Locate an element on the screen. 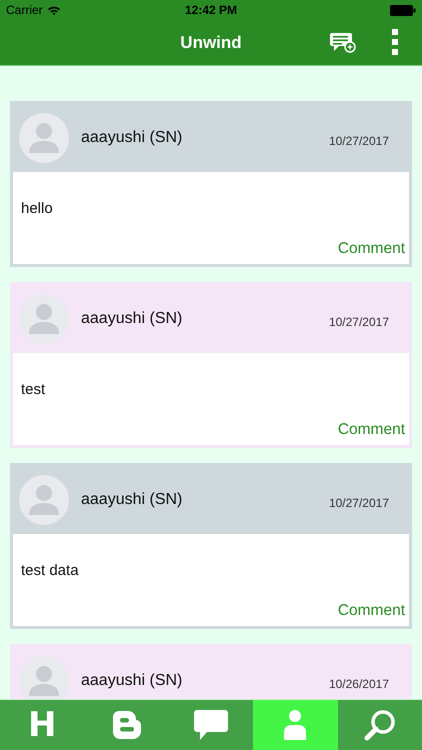  carrier-label: Carrier is located at coordinates (24, 10).